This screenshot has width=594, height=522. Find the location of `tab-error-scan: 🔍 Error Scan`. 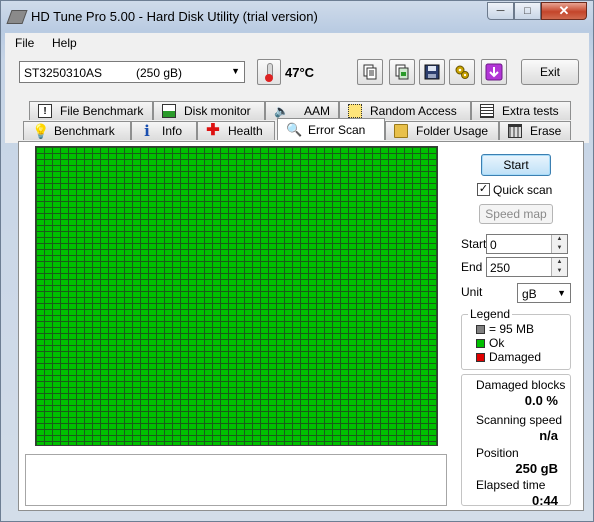

tab-error-scan: 🔍 Error Scan is located at coordinates (331, 129).